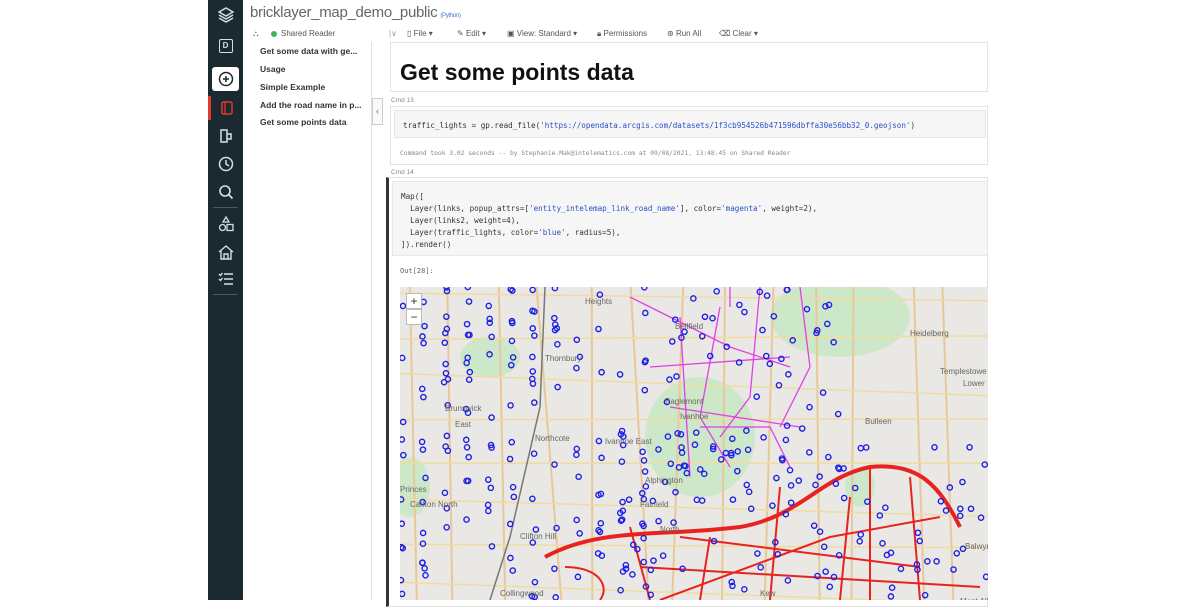 The image size is (1200, 607). Describe the element at coordinates (471, 125) in the screenshot. I see `code-token: traffic_lights = gp.read_file(` at that location.